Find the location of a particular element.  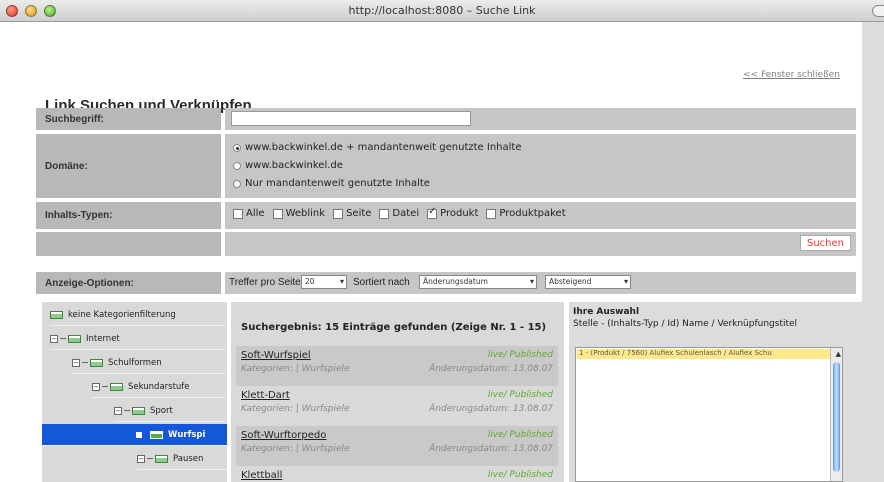

search-row: Suchbegriff: is located at coordinates (446, 119).